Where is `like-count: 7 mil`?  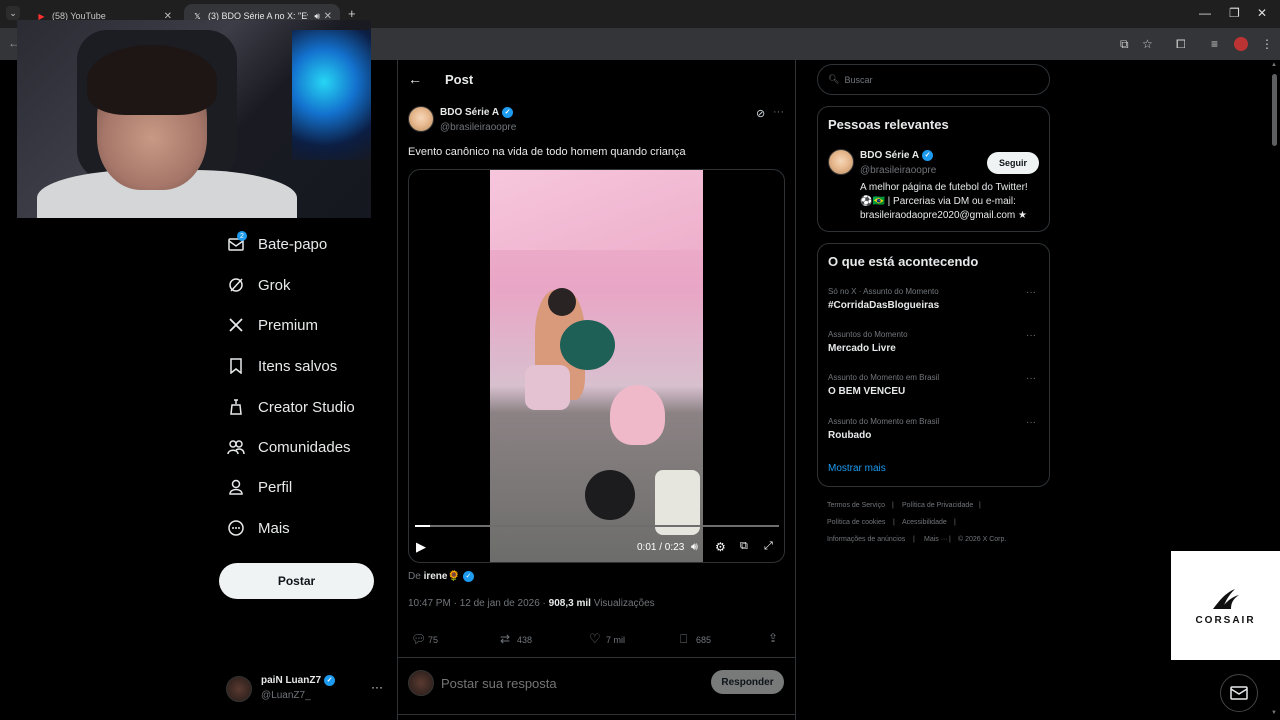
like-count: 7 mil is located at coordinates (616, 640).